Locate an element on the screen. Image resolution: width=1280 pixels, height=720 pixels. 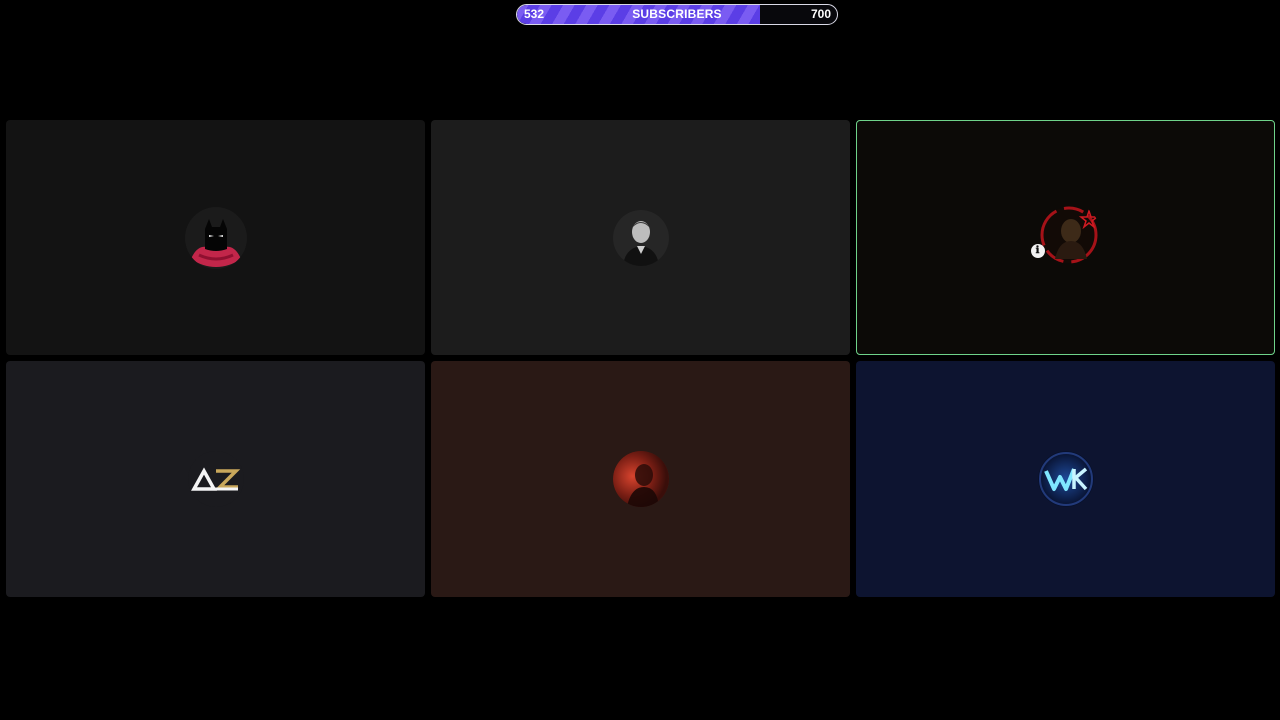
microphone-status-icon: ℹ is located at coordinates (1037, 250).